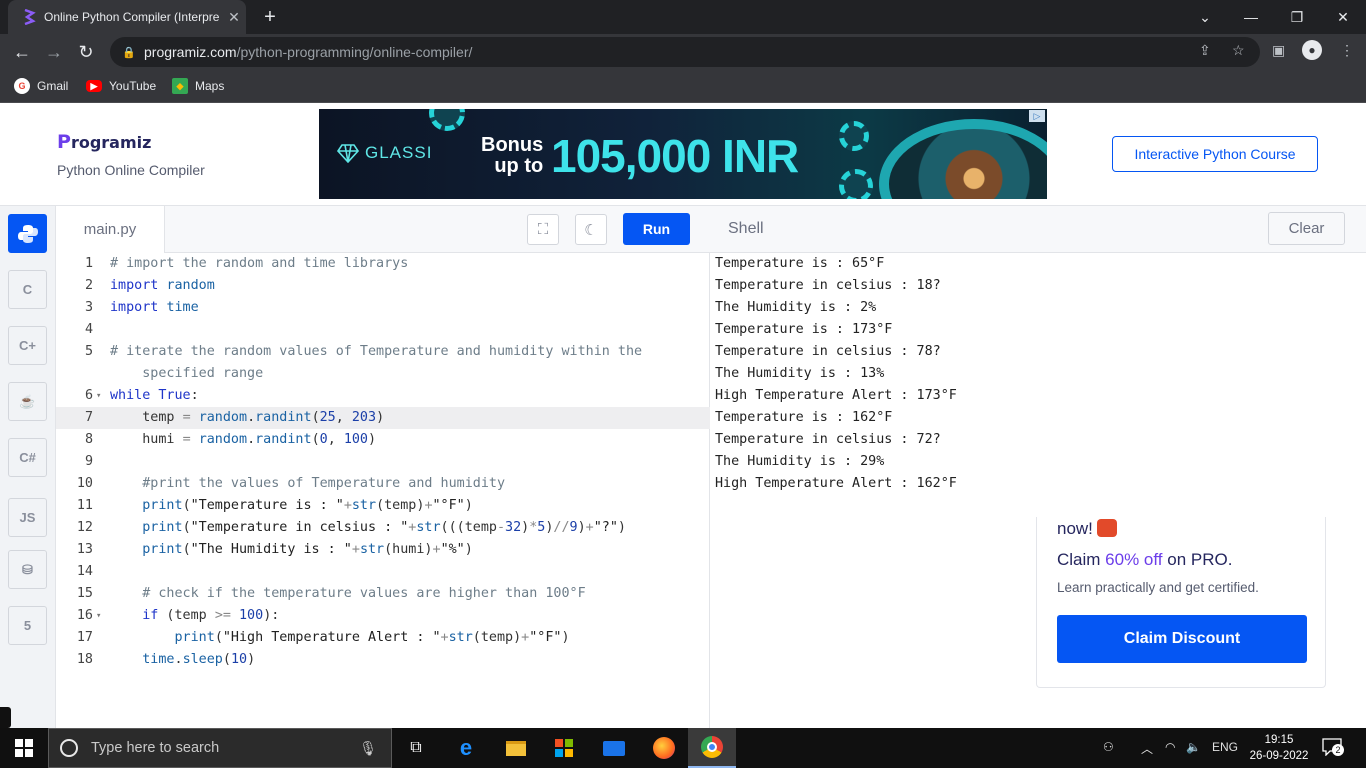  What do you see at coordinates (64, 142) in the screenshot?
I see `logo-p: P` at bounding box center [64, 142].